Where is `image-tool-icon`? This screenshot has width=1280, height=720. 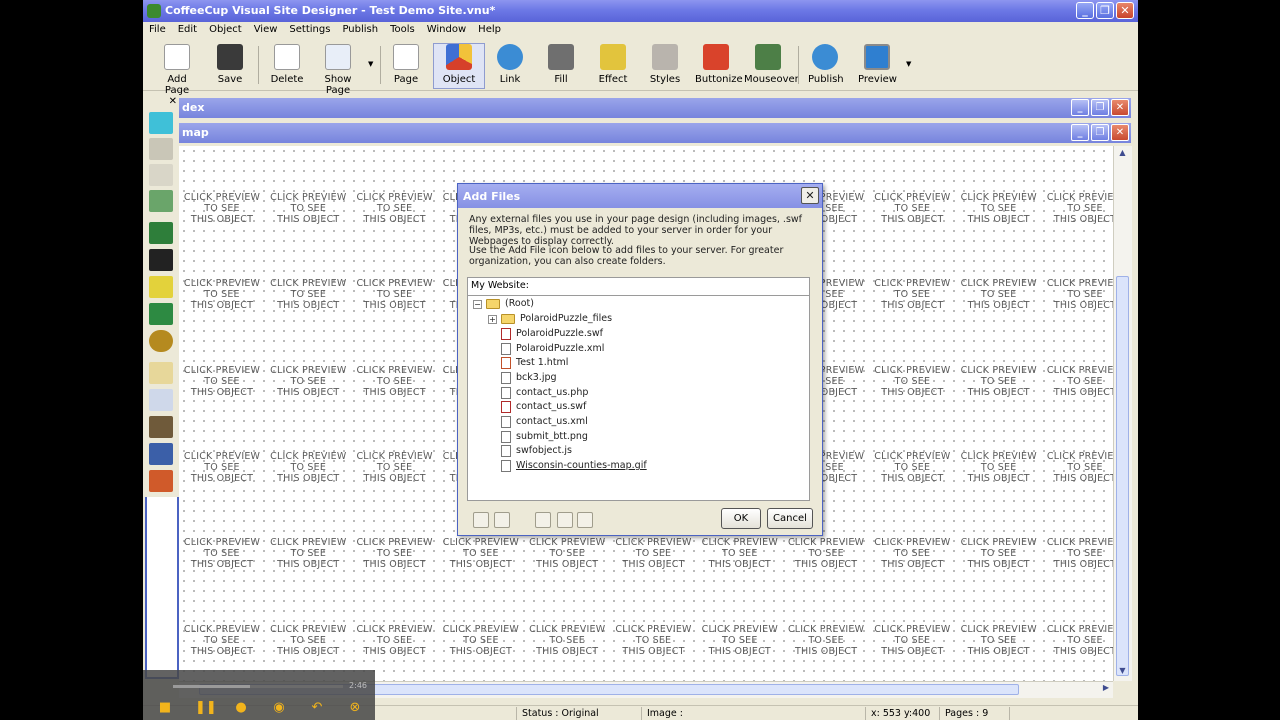
image-tool-icon is located at coordinates (161, 201).